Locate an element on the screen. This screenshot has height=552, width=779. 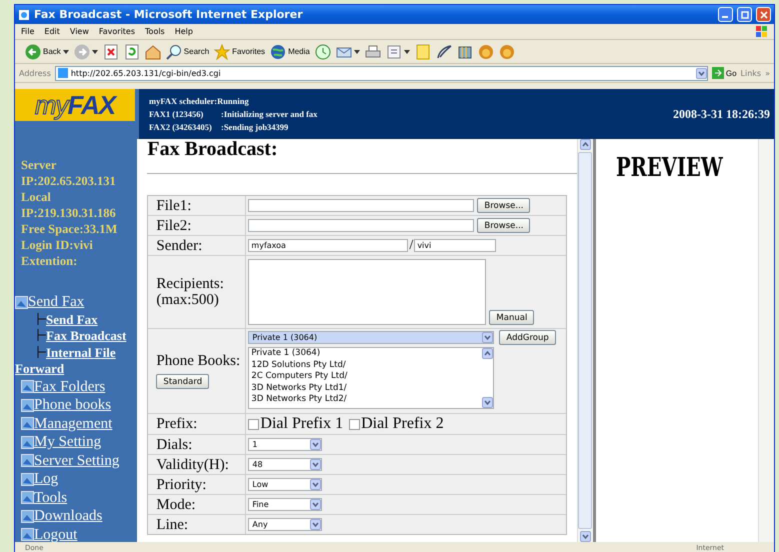
field-label: Line: is located at coordinates (173, 524).